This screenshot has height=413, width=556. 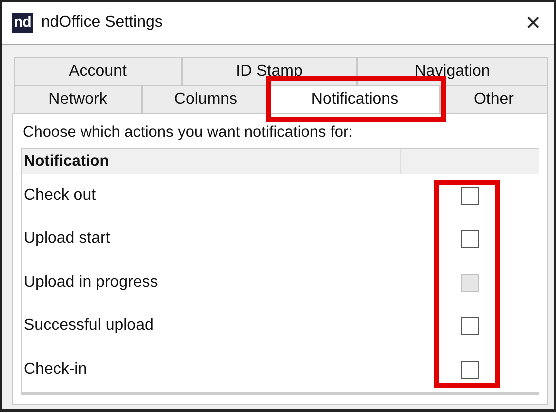 I want to click on tab: ID Stamp, so click(x=269, y=71).